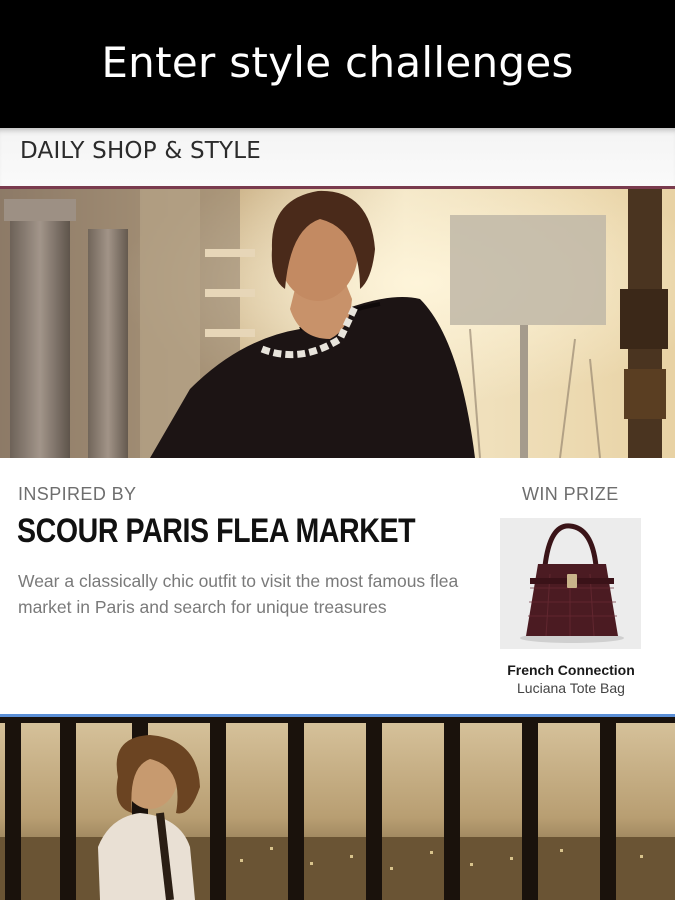 This screenshot has height=900, width=675. Describe the element at coordinates (571, 688) in the screenshot. I see `prize-product-name: Luciana Tote Bag` at that location.